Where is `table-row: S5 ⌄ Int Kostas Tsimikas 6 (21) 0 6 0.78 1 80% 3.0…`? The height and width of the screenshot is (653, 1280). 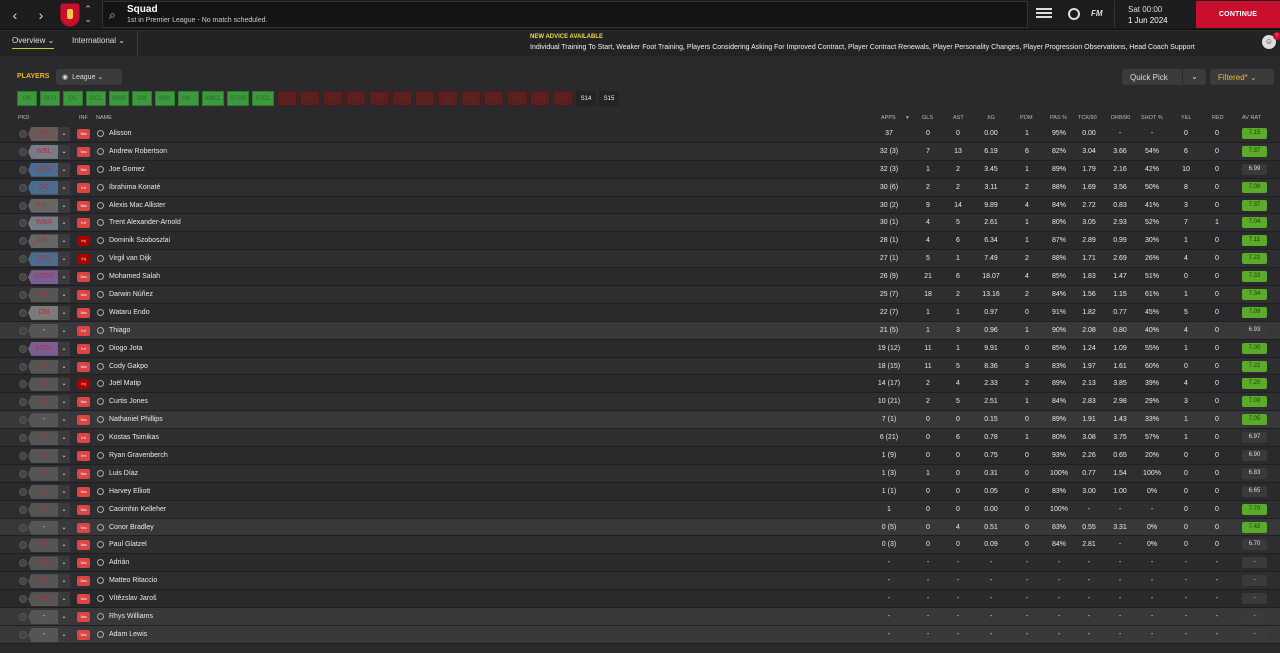 table-row: S5 ⌄ Int Kostas Tsimikas 6 (21) 0 6 0.78 1 80% 3.0… is located at coordinates (640, 438).